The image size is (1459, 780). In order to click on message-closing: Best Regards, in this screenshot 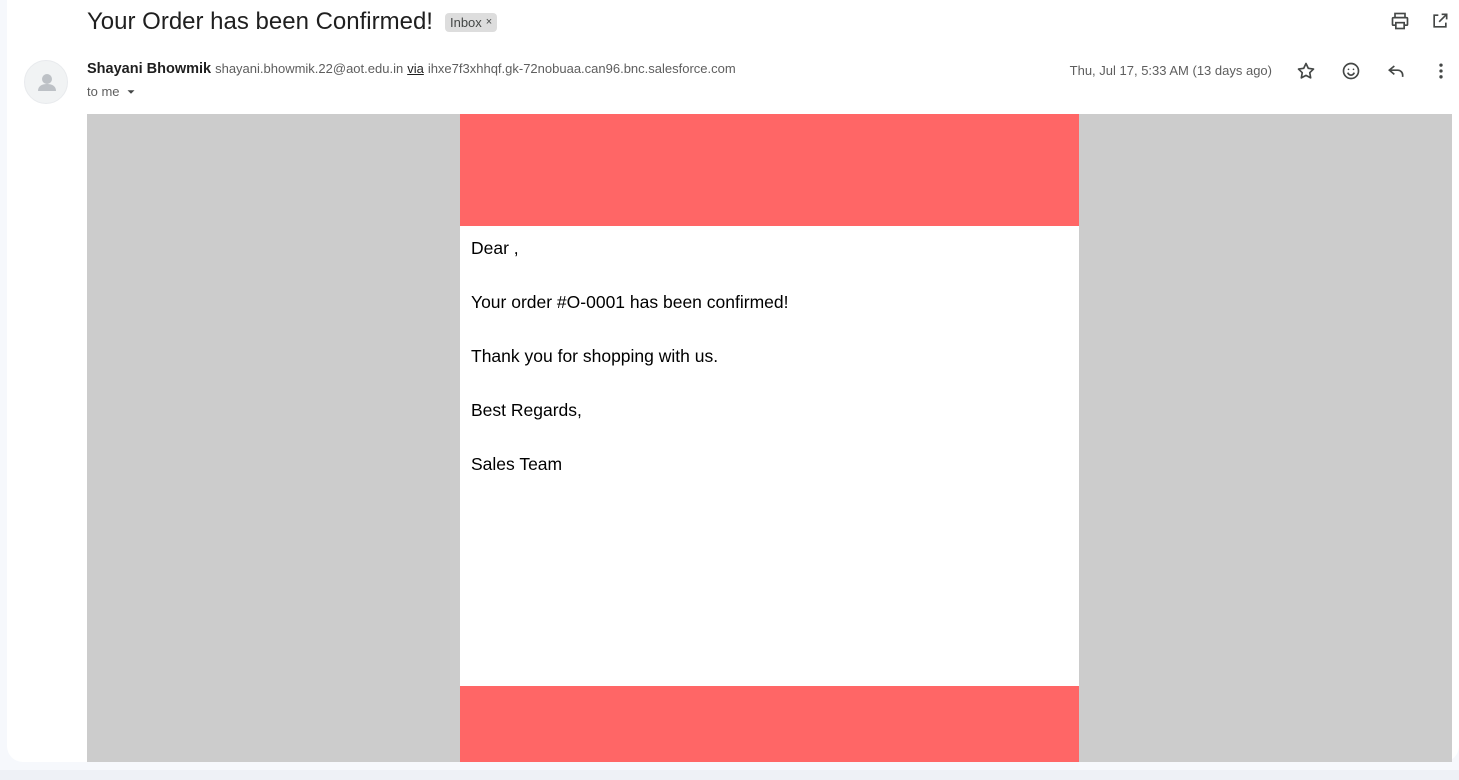, I will do `click(526, 410)`.